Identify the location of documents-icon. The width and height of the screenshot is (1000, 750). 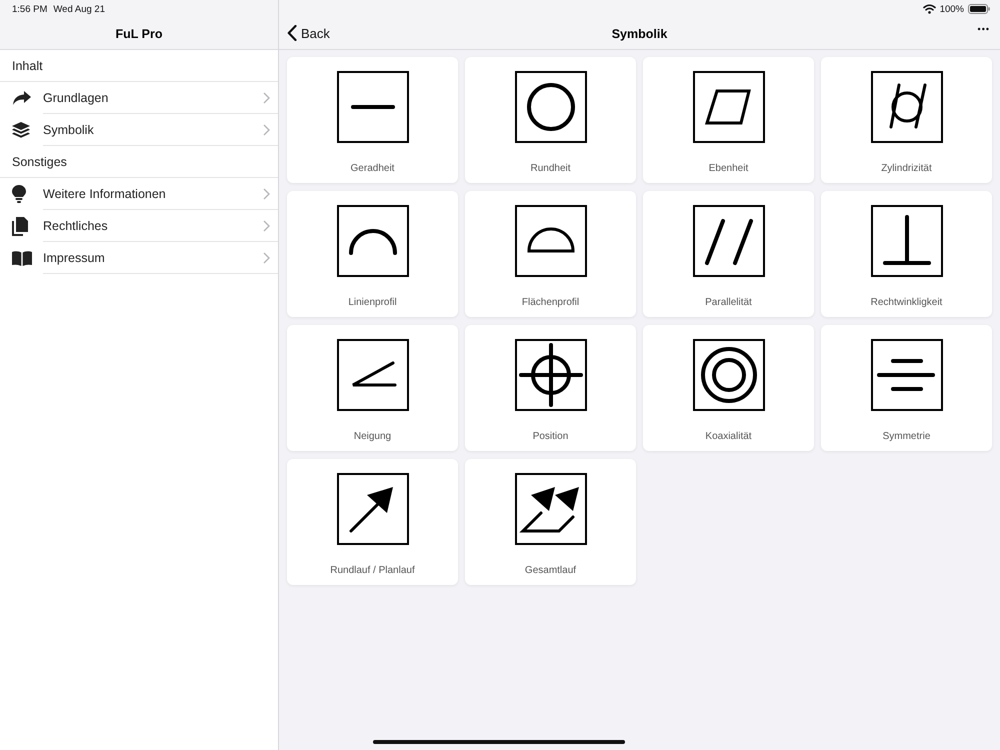
(20, 226).